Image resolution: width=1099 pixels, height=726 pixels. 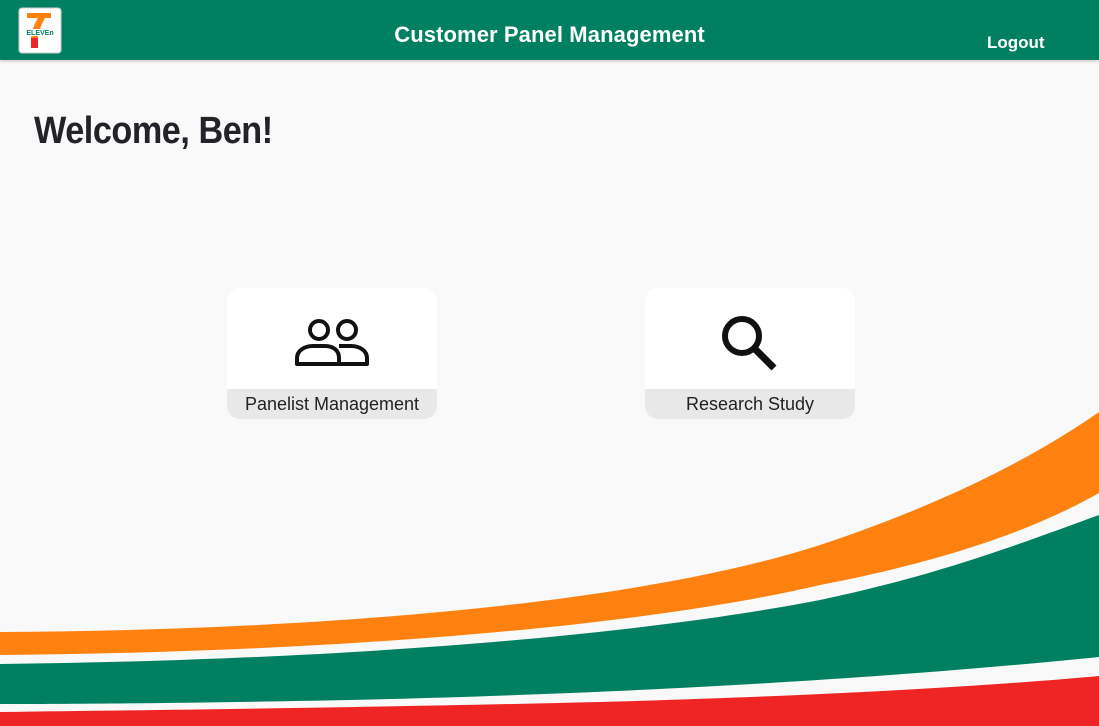 I want to click on top-navbar: ELEVEn Customer Panel Management Logout, so click(x=549, y=30).